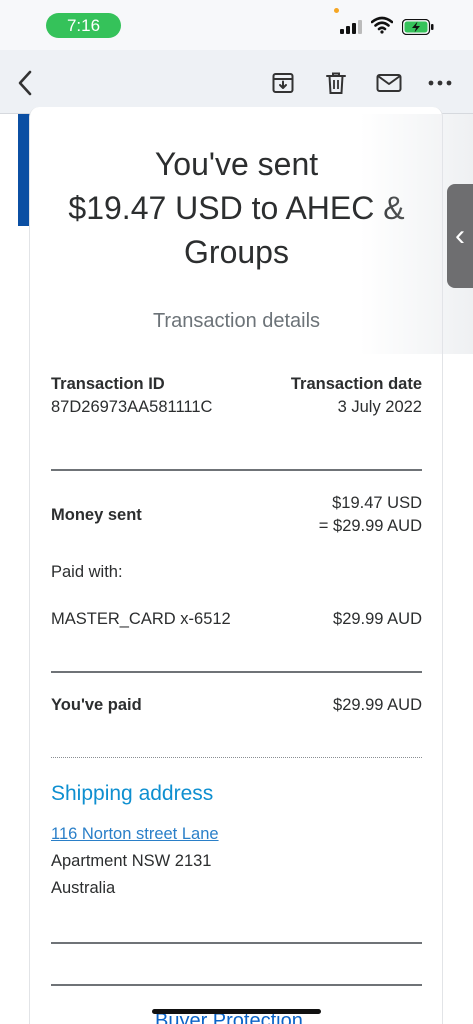 This screenshot has height=1024, width=473. I want to click on back-button, so click(25, 83).